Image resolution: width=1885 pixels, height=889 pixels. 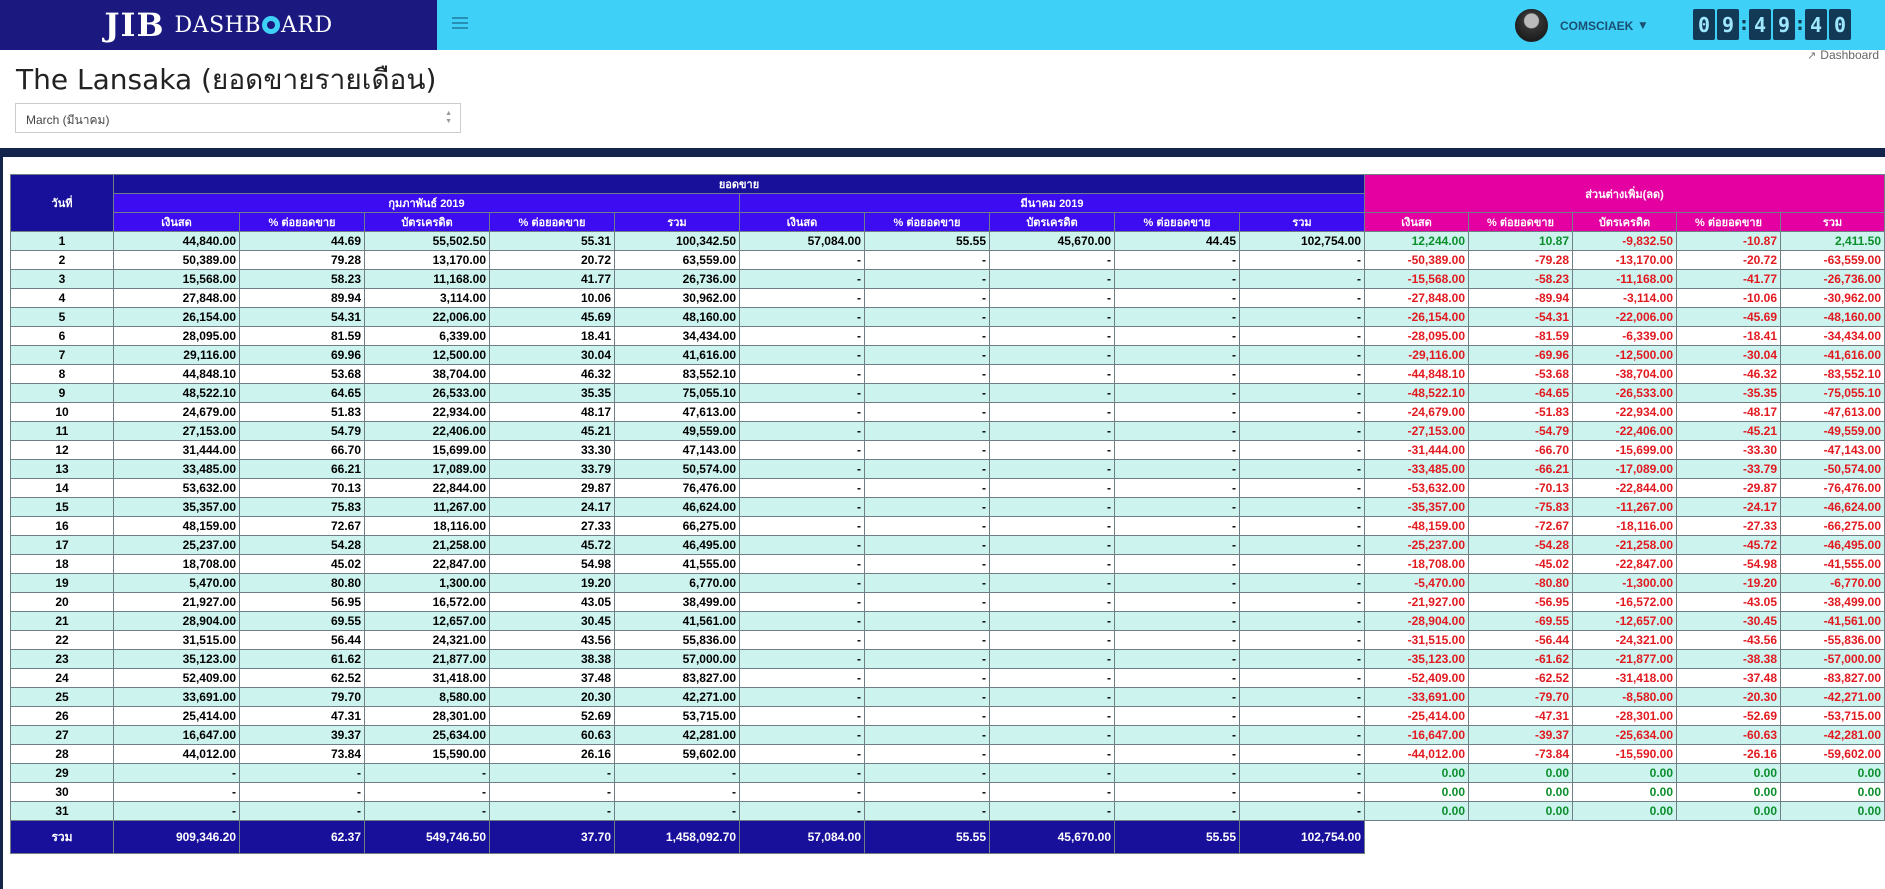 I want to click on prev-cell: 54.79, so click(x=302, y=431).